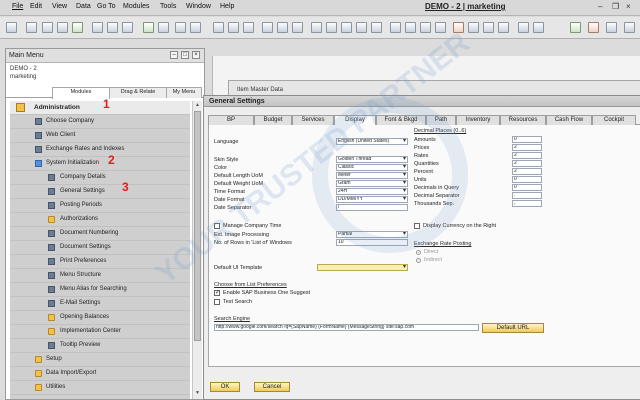  Describe the element at coordinates (148, 27) in the screenshot. I see `lock-icon` at that location.